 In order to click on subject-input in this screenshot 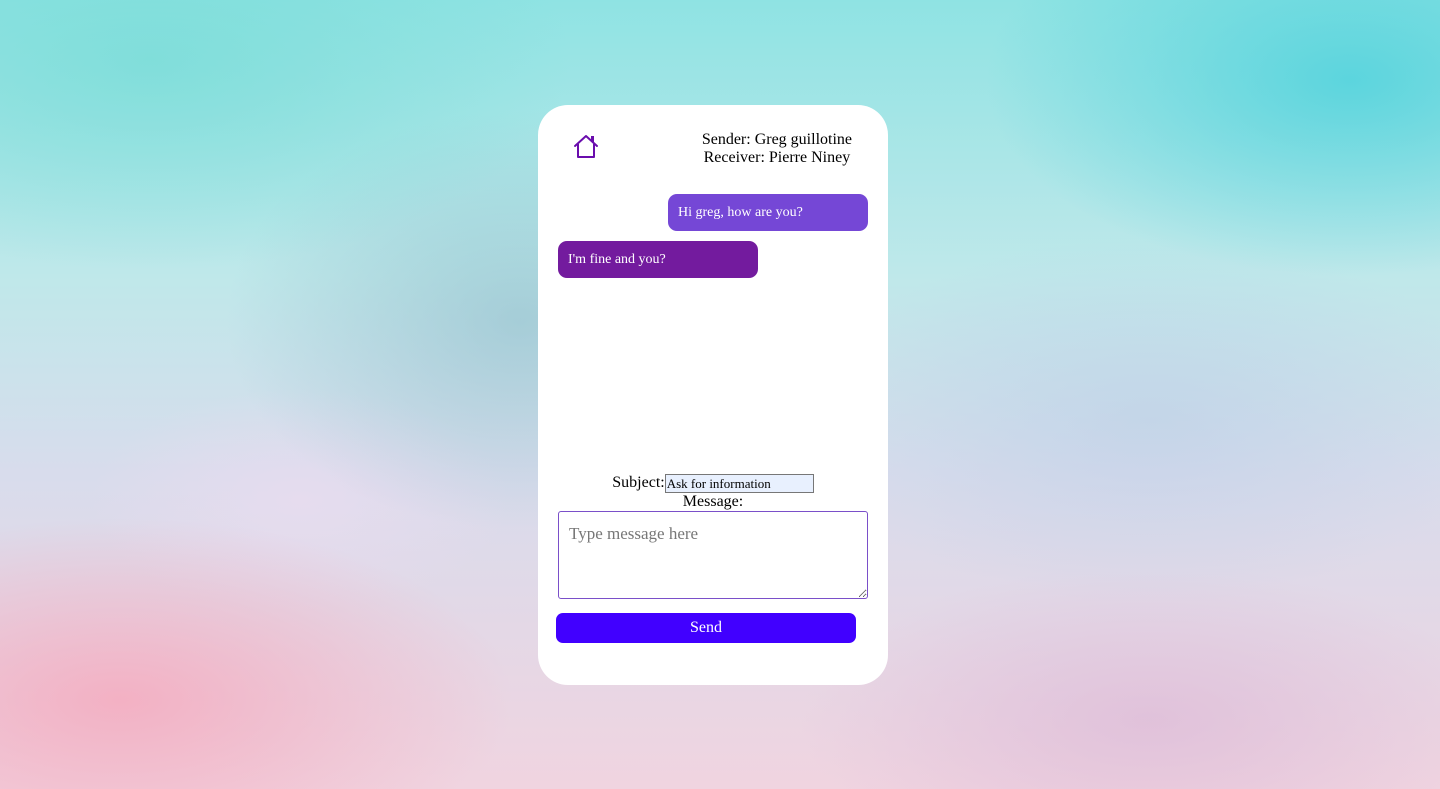, I will do `click(739, 483)`.